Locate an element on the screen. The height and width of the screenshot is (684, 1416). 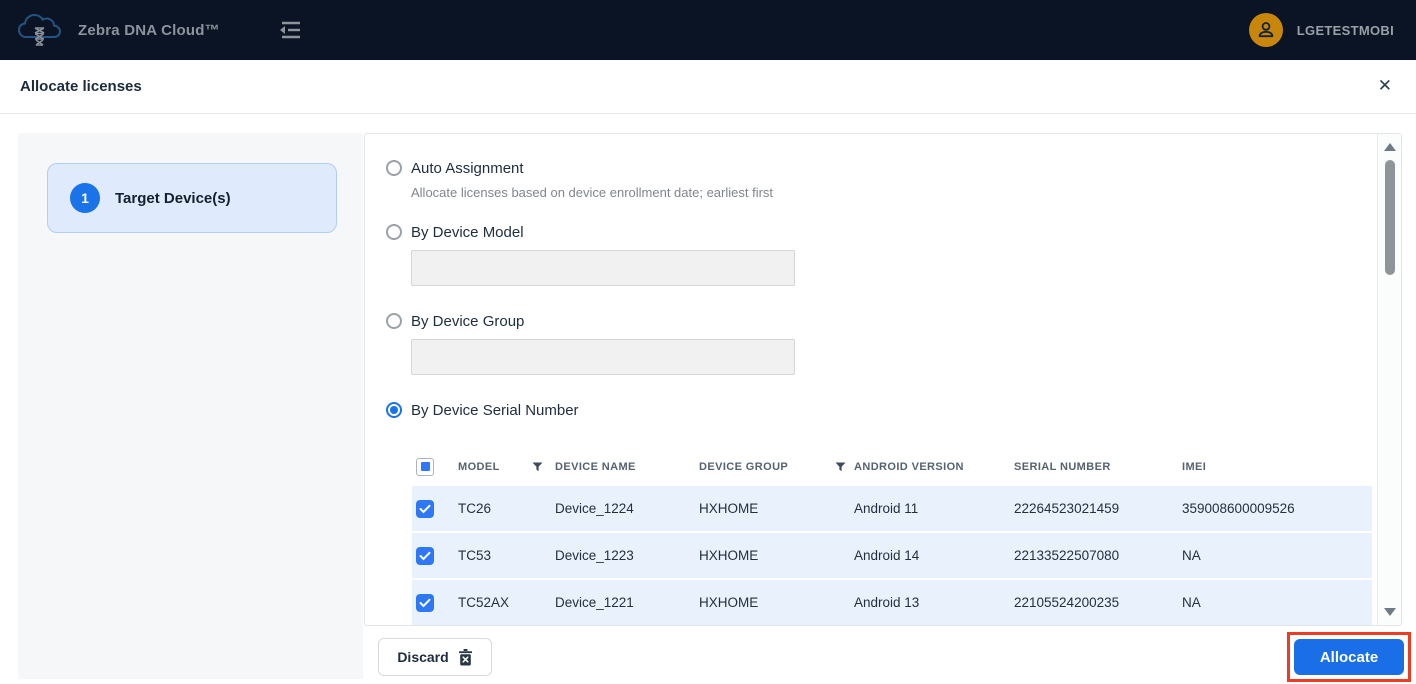
option-auto-assignment: Auto Assignment is located at coordinates (881, 168).